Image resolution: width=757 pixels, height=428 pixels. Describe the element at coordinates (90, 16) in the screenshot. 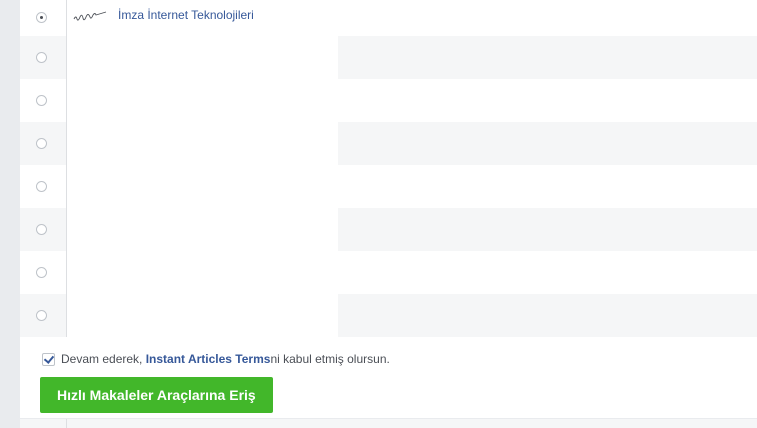

I see `imza-logo-icon` at that location.